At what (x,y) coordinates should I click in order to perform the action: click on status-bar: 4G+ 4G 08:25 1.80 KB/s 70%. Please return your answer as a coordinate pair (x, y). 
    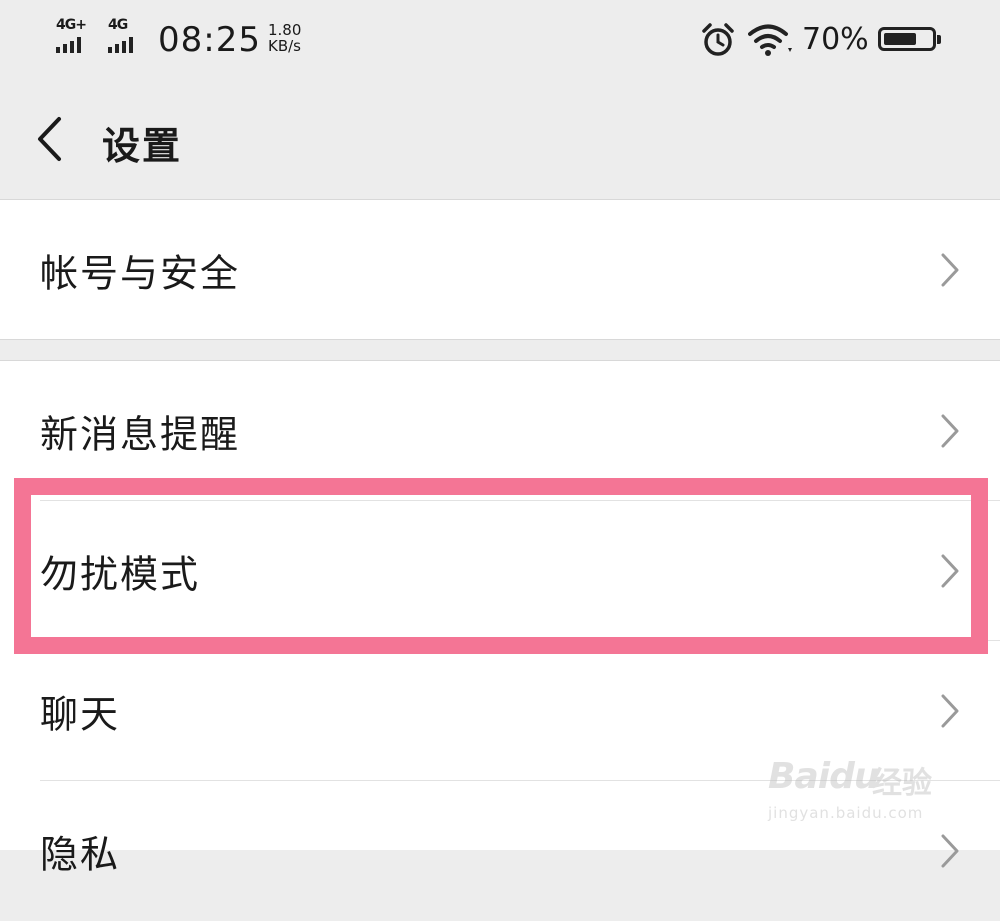
    Looking at the image, I should click on (500, 40).